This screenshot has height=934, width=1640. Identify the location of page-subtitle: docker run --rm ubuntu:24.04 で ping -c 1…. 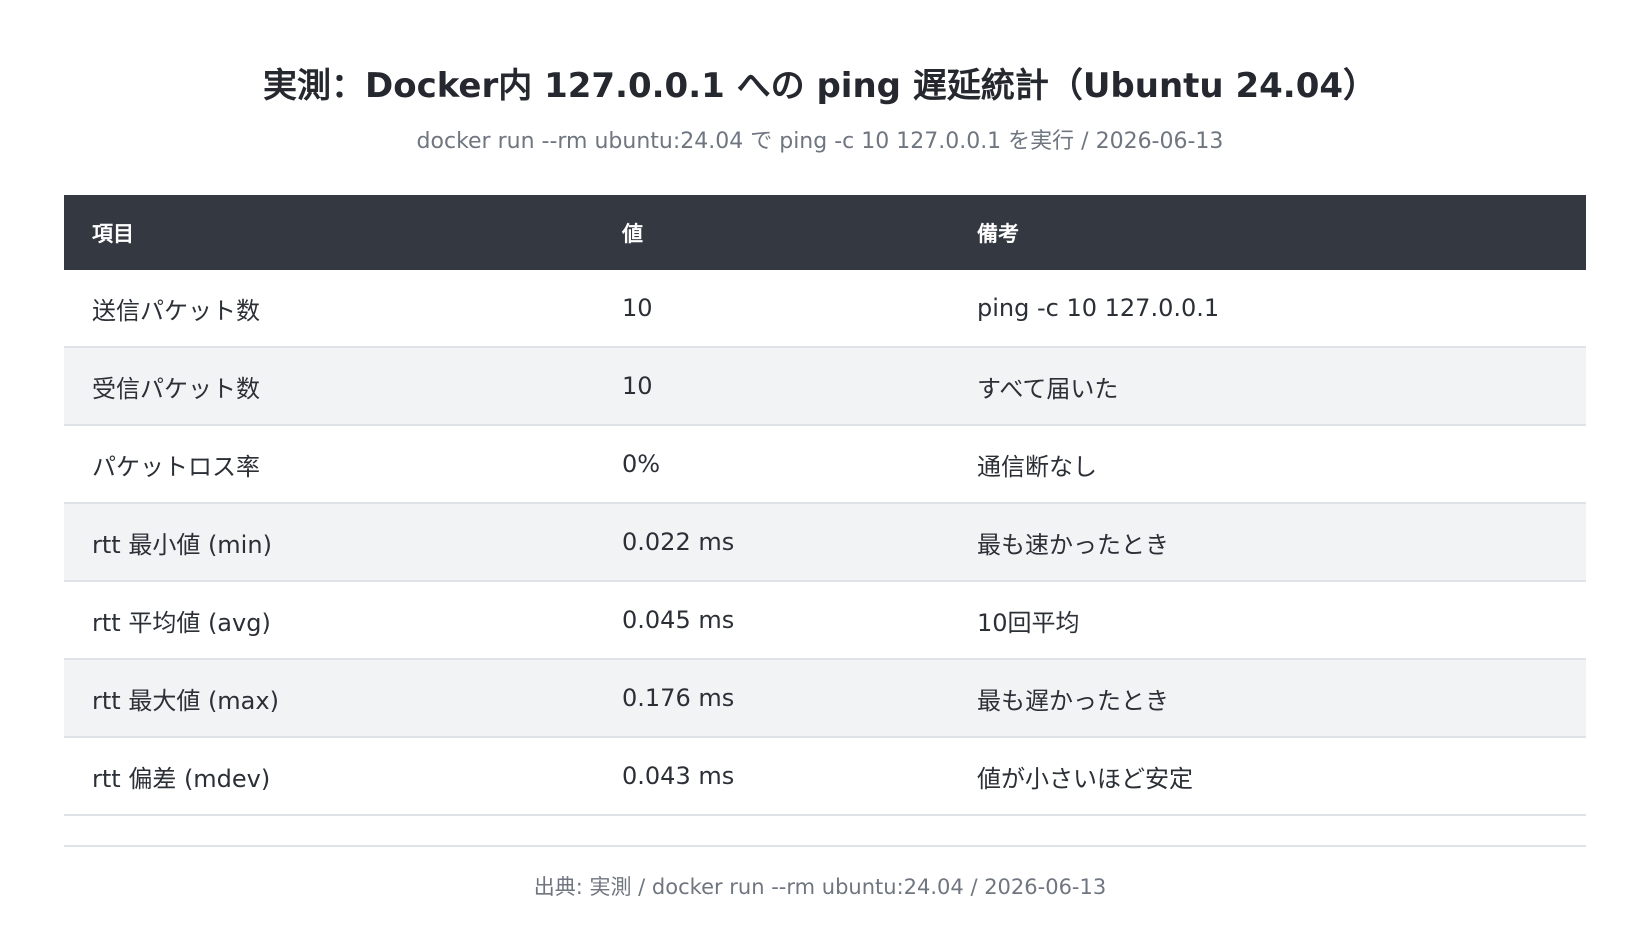
(820, 141).